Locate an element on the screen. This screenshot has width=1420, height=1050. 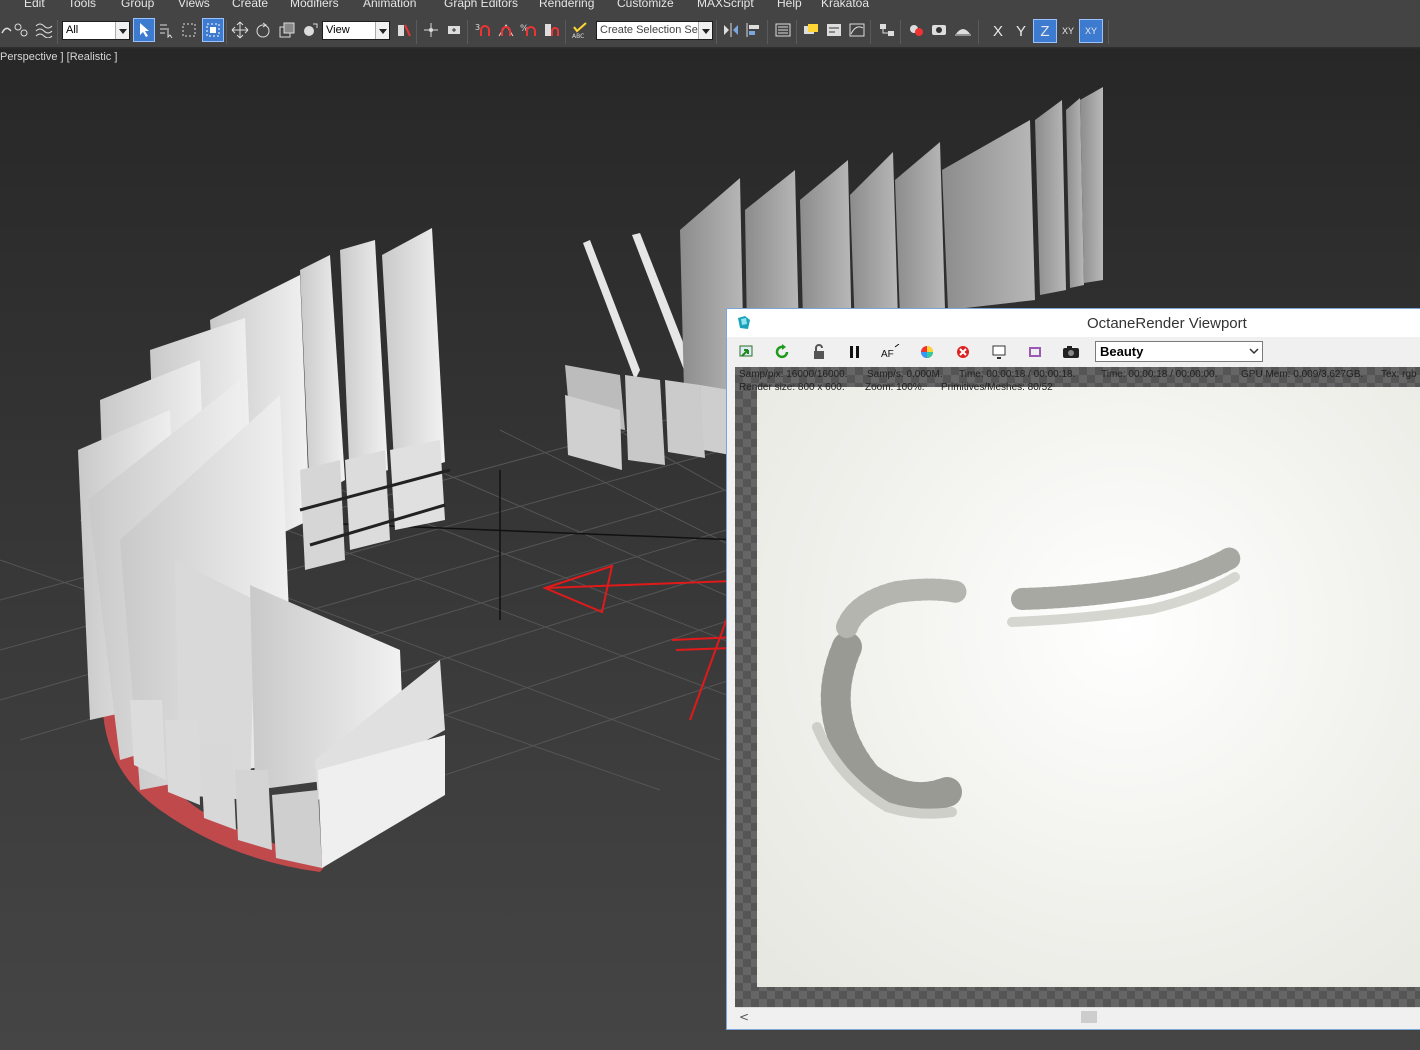
spinner-snap-icon is located at coordinates (552, 30).